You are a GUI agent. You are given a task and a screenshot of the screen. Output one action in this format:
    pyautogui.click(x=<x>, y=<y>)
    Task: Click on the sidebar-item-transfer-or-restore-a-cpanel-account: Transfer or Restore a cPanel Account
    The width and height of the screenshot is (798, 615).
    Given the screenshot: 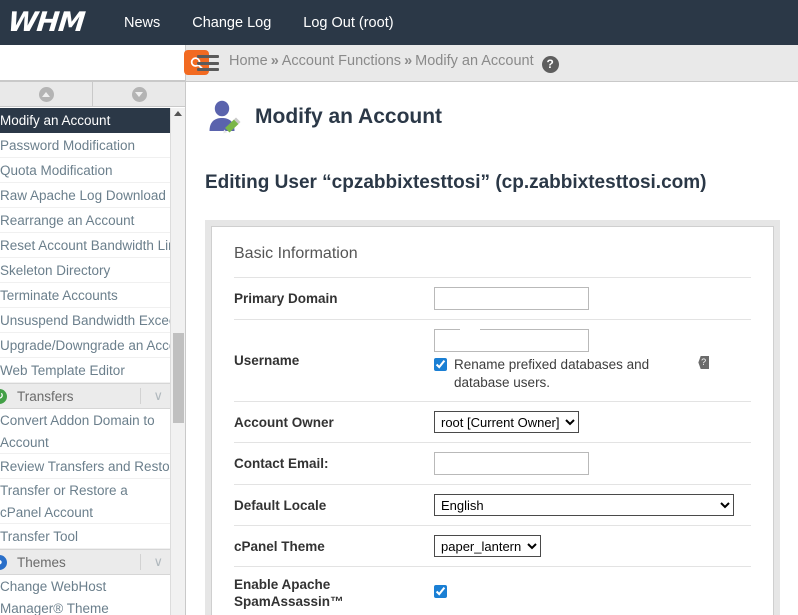 What is the action you would take?
    pyautogui.click(x=85, y=501)
    